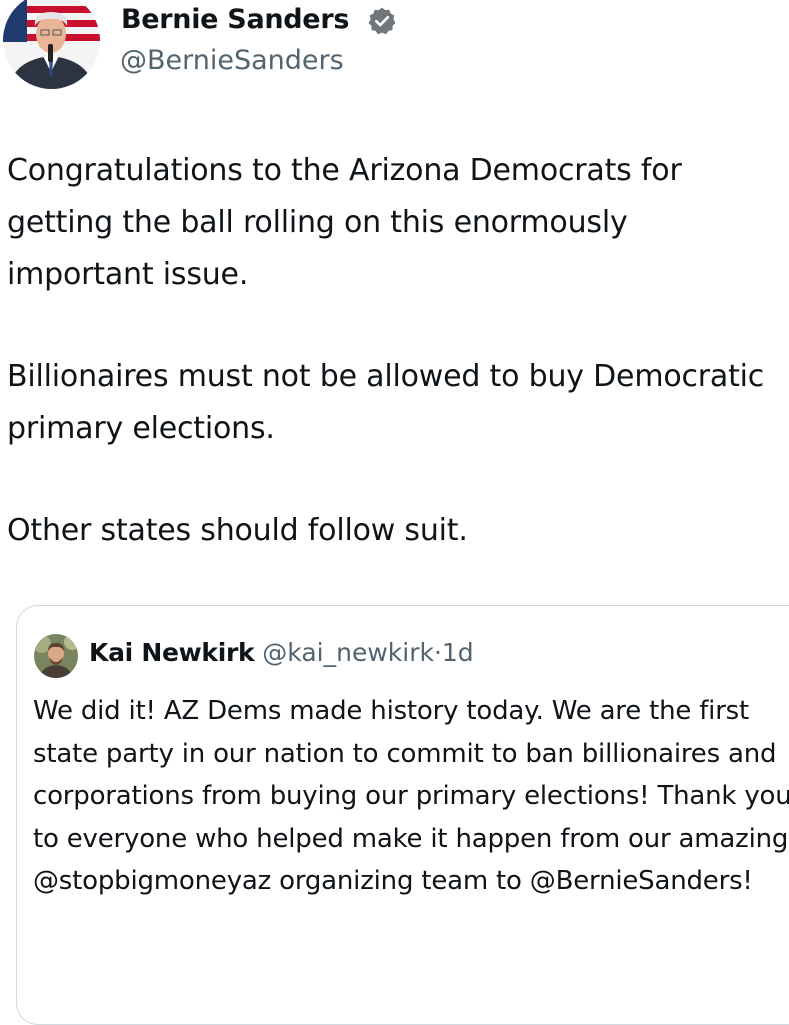 The image size is (789, 1025). What do you see at coordinates (348, 652) in the screenshot?
I see `quote-author-handle: @kai_newkirk` at bounding box center [348, 652].